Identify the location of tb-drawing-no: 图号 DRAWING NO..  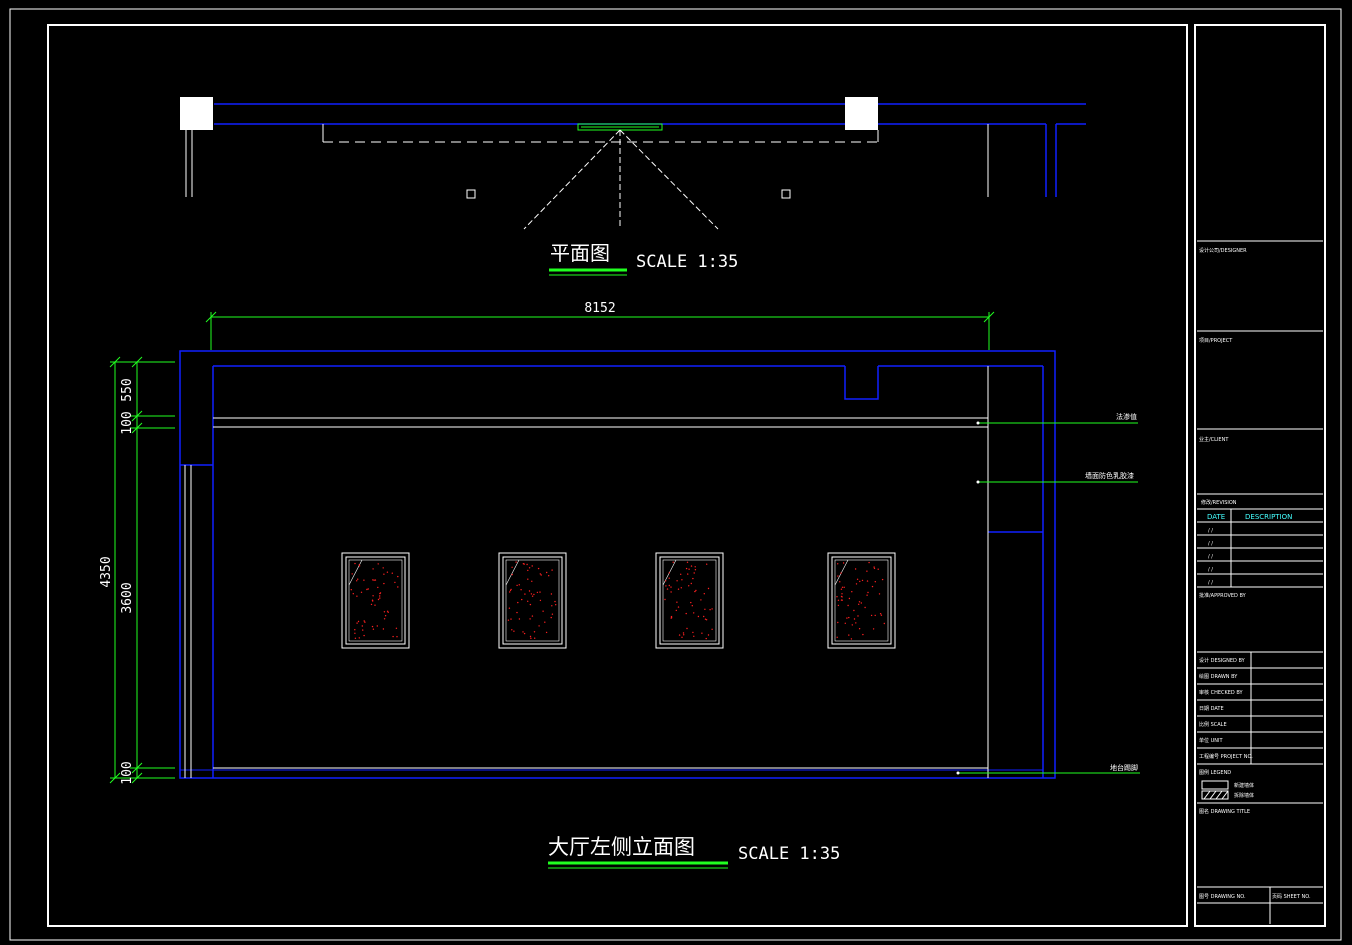
(1222, 897).